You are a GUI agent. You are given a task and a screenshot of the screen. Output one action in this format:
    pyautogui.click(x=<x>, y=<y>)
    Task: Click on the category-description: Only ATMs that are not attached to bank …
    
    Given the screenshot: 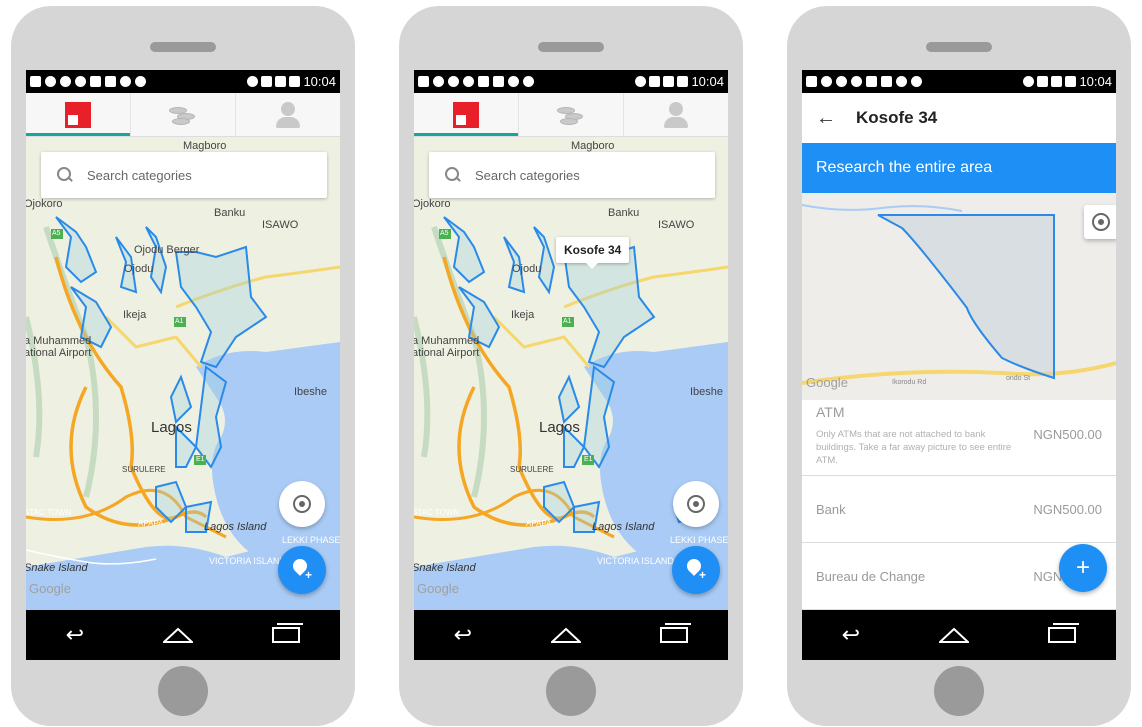 What is the action you would take?
    pyautogui.click(x=914, y=447)
    